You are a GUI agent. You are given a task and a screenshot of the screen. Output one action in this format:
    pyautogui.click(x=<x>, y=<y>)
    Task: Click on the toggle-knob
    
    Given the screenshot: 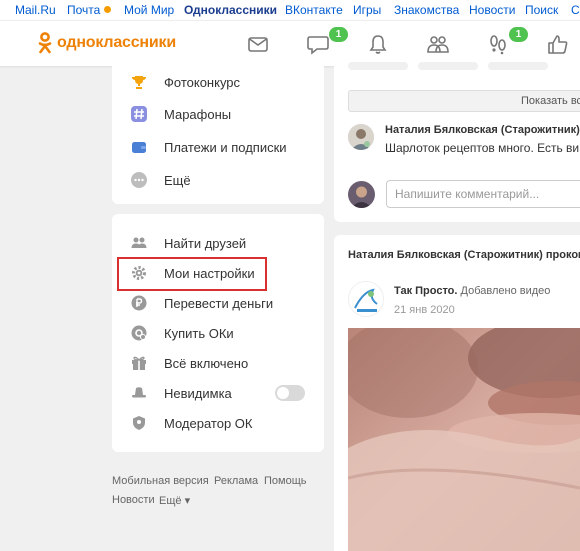 What is the action you would take?
    pyautogui.click(x=283, y=393)
    